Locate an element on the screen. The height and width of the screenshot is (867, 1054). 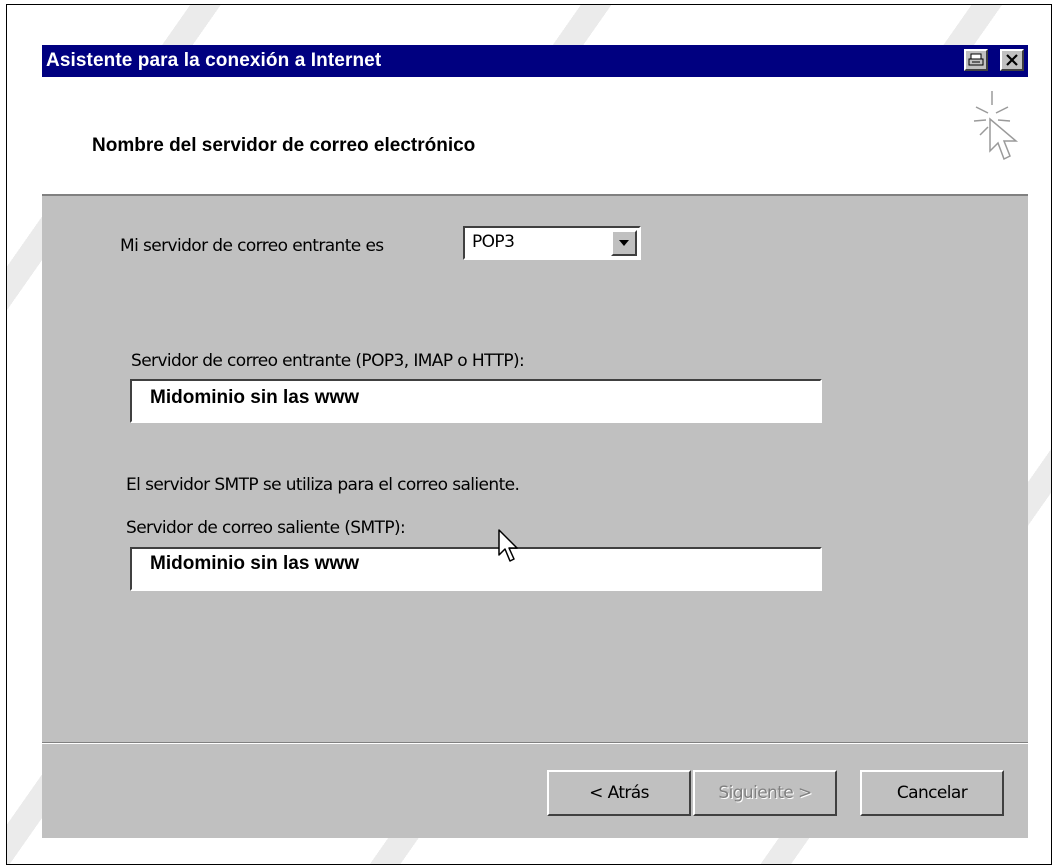
incoming-server-input: Midominio sin las www is located at coordinates (476, 401).